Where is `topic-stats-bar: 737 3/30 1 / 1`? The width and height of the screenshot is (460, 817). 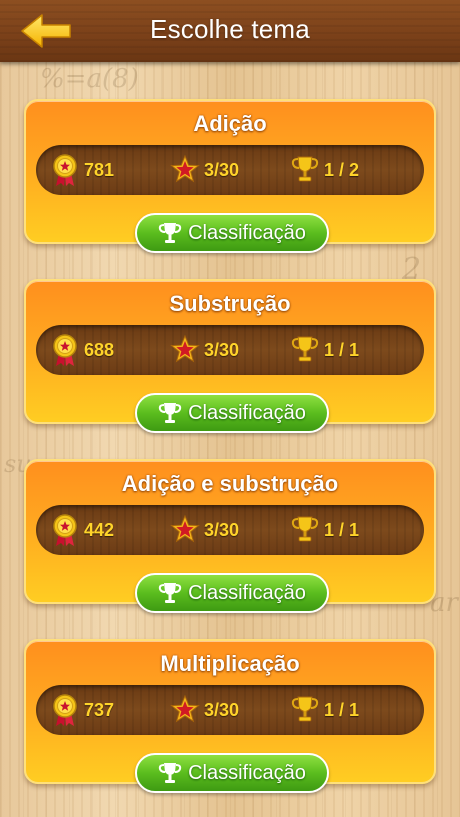
topic-stats-bar: 737 3/30 1 / 1 is located at coordinates (230, 710).